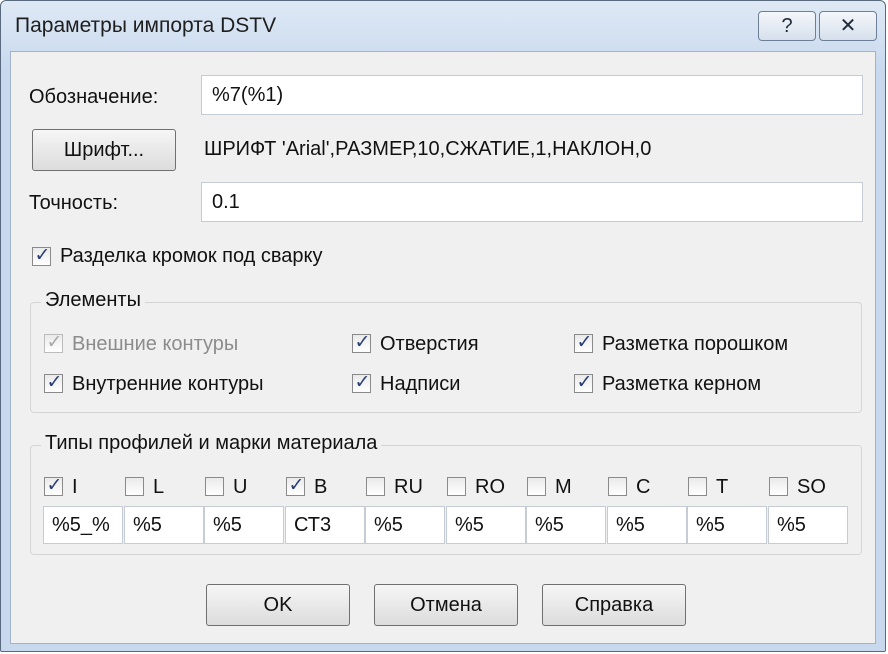  What do you see at coordinates (486, 525) in the screenshot?
I see `profile-field-ro: %5` at bounding box center [486, 525].